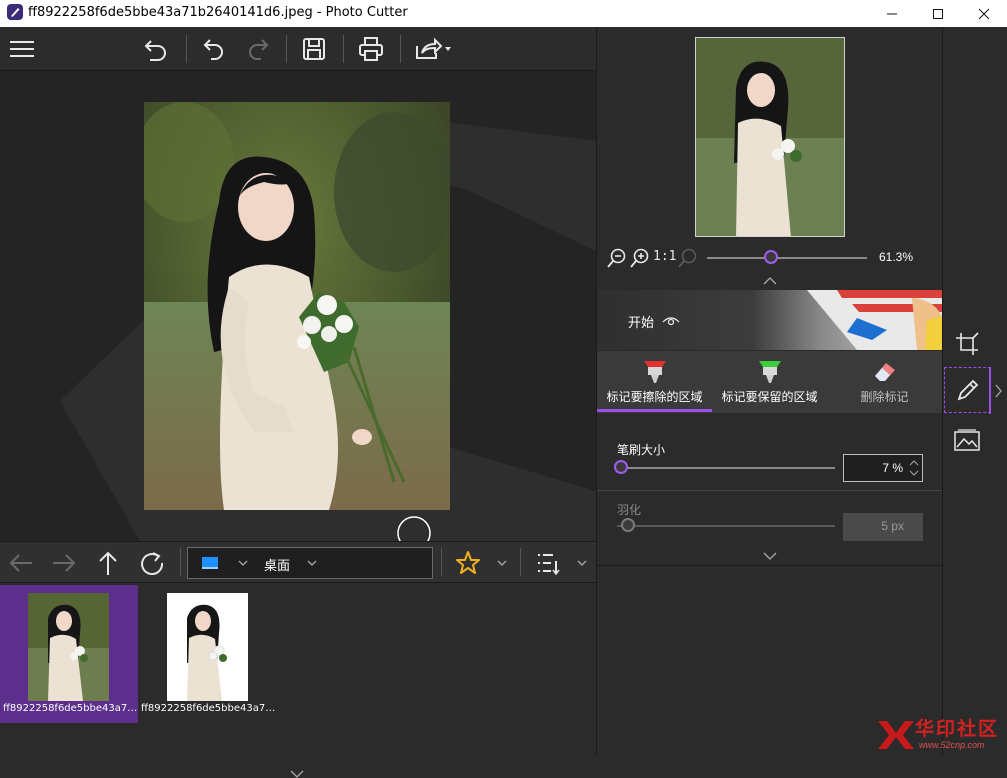  What do you see at coordinates (984, 13) in the screenshot?
I see `close-button` at bounding box center [984, 13].